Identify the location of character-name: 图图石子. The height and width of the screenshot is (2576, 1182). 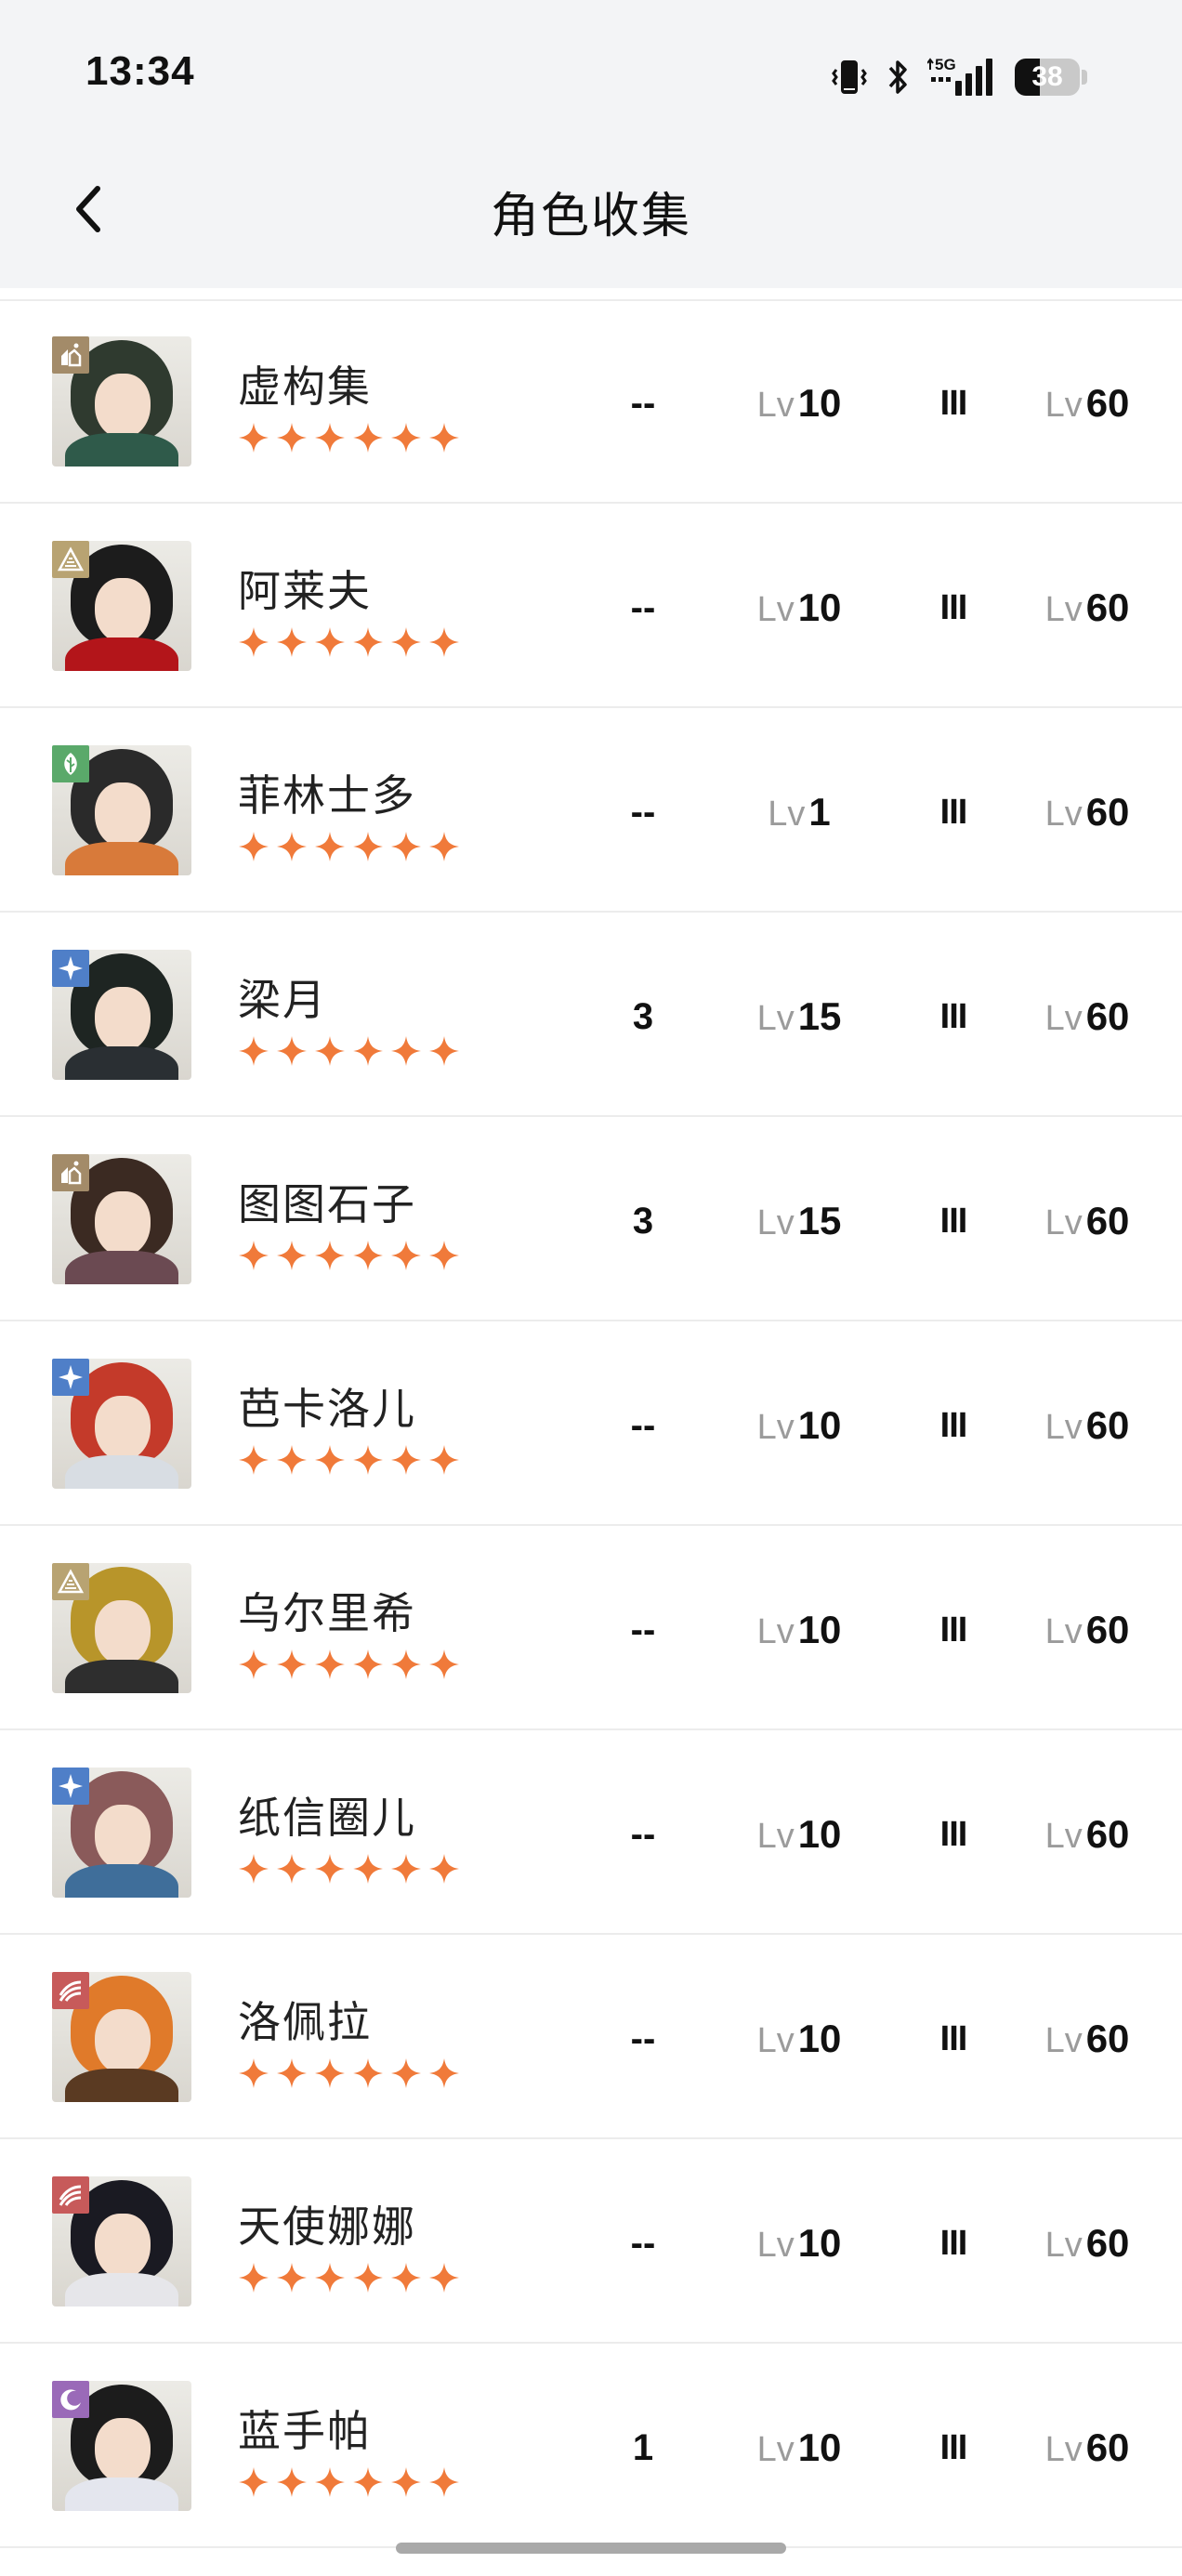
(327, 1204).